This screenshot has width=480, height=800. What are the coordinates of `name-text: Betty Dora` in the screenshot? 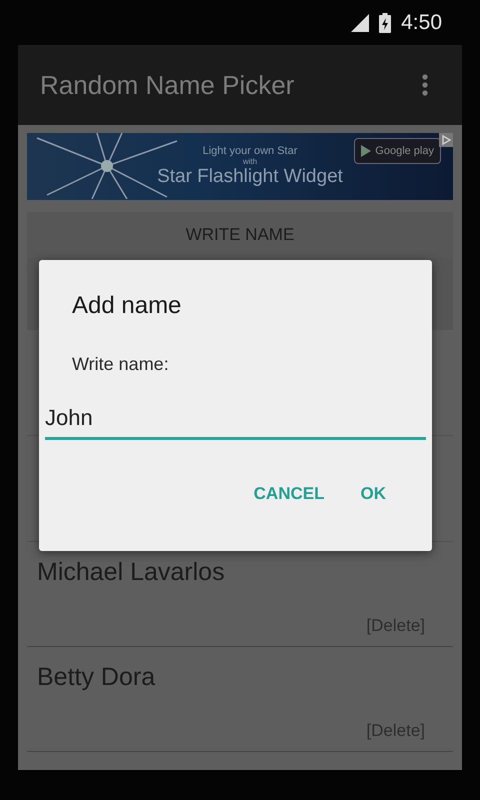 It's located at (96, 677).